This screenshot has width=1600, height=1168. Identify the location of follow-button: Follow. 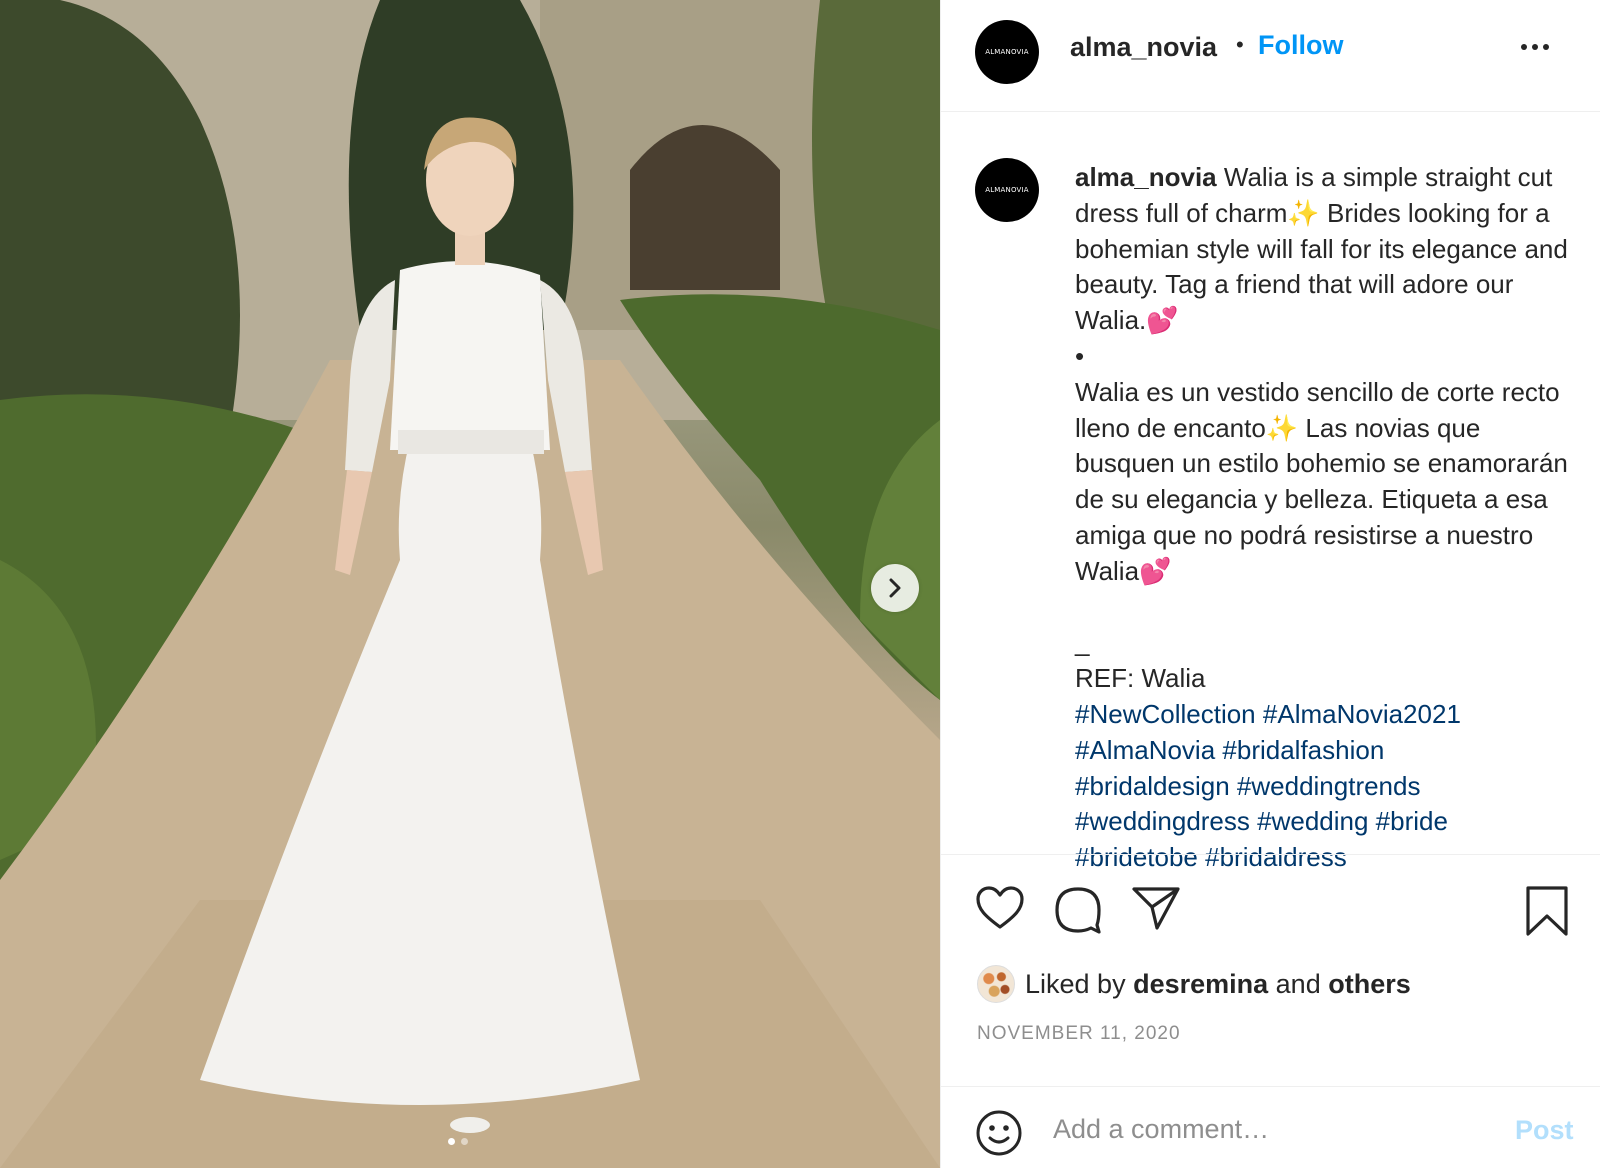
(1300, 45).